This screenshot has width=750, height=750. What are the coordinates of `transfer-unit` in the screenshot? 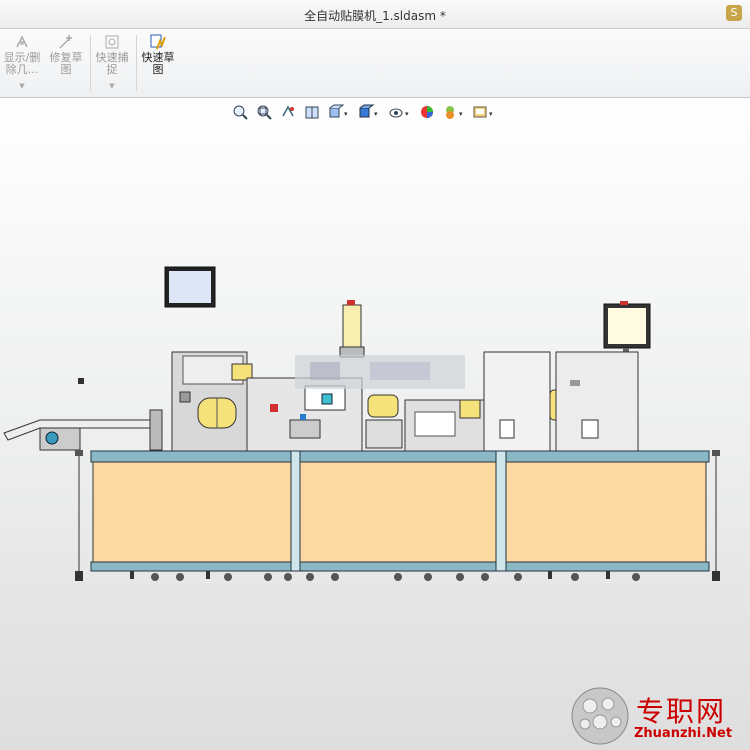 It's located at (445, 426).